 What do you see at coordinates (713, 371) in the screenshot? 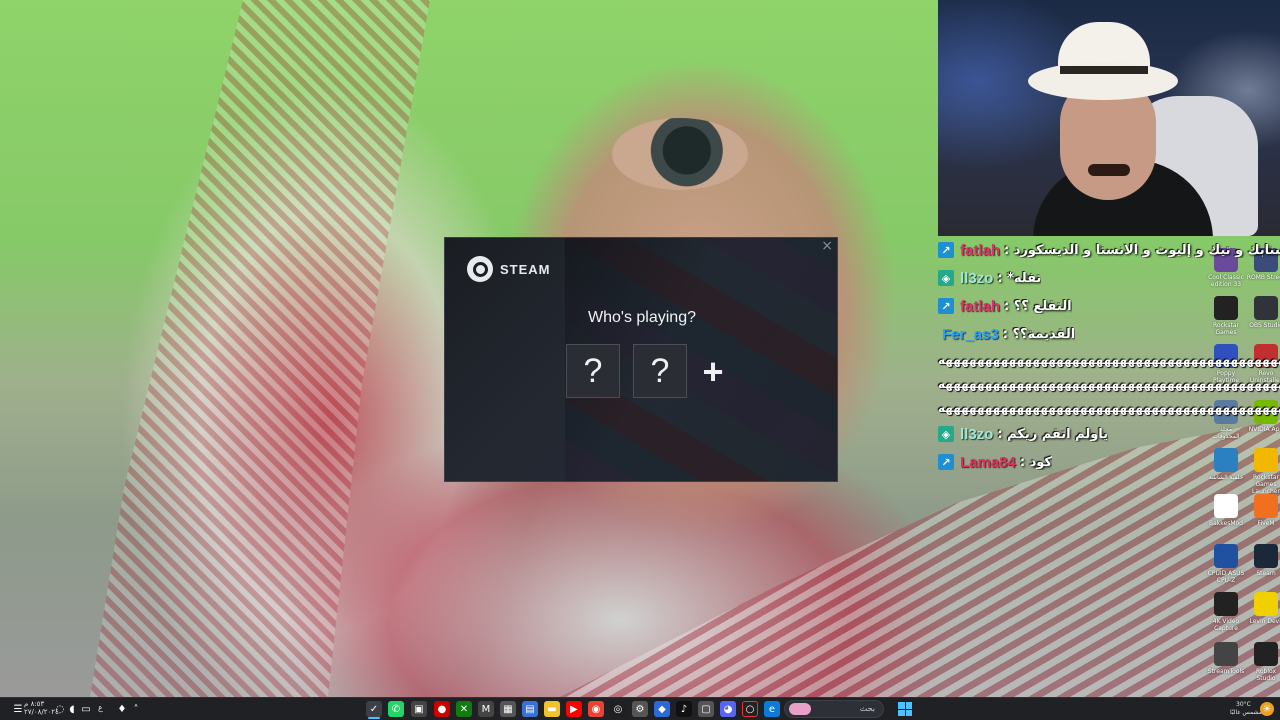
I see `add-profile-button: +` at bounding box center [713, 371].